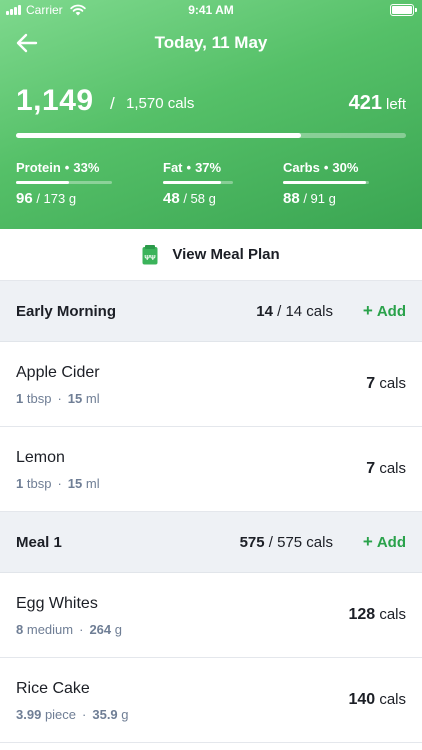 The width and height of the screenshot is (422, 750). I want to click on macro-carbs: Carbs • 30% 88 / 91 g, so click(338, 183).